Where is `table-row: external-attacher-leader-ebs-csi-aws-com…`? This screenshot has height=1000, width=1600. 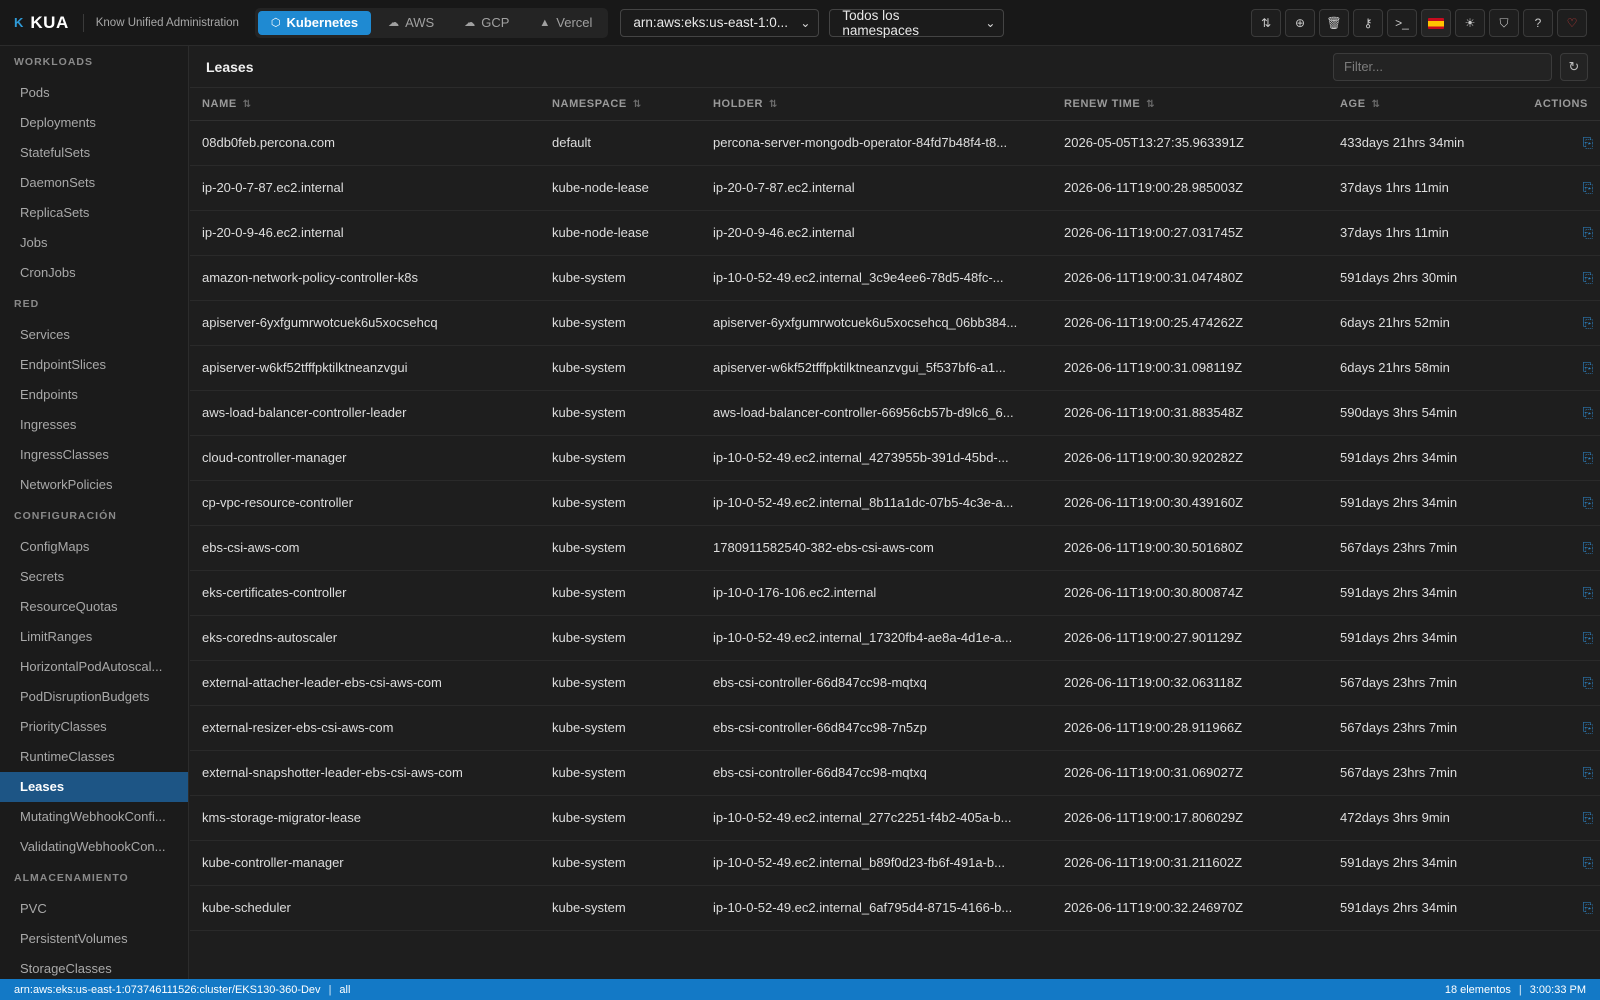 table-row: external-attacher-leader-ebs-csi-aws-com… is located at coordinates (895, 683).